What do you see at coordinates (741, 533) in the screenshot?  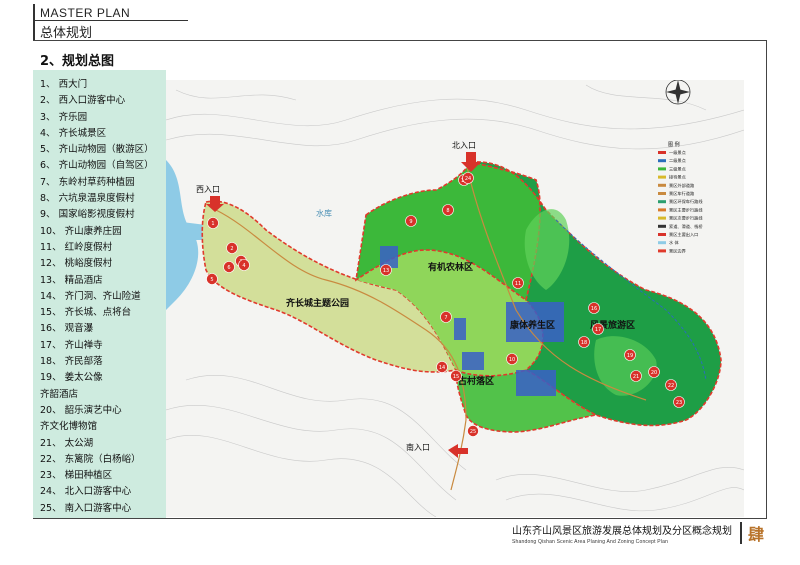 I see `footer-accent-bar` at bounding box center [741, 533].